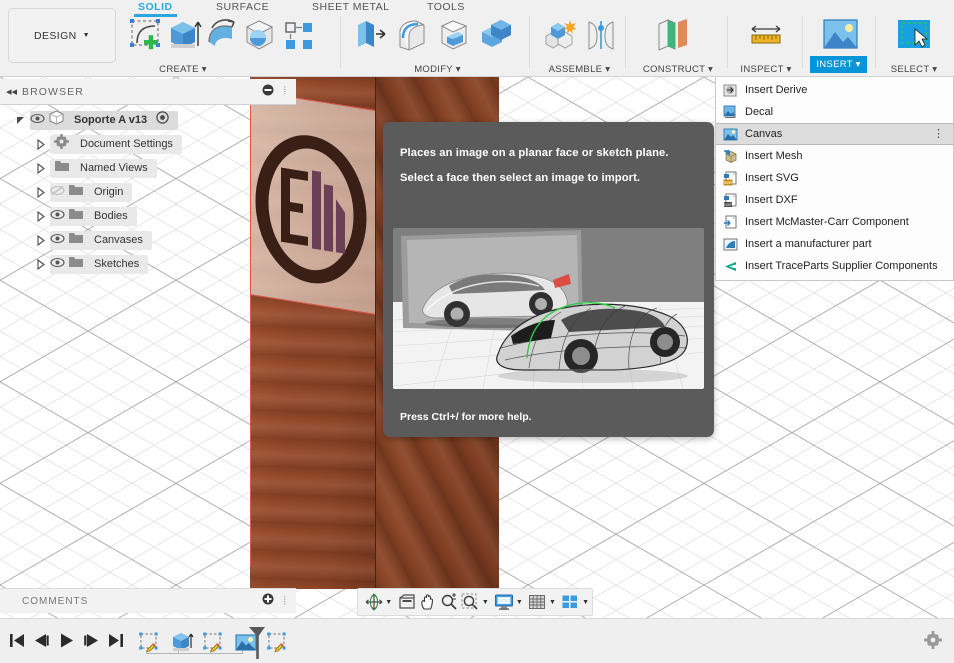  What do you see at coordinates (766, 69) in the screenshot?
I see `ribbon-group-inspect-label: INSPECT ▾` at bounding box center [766, 69].